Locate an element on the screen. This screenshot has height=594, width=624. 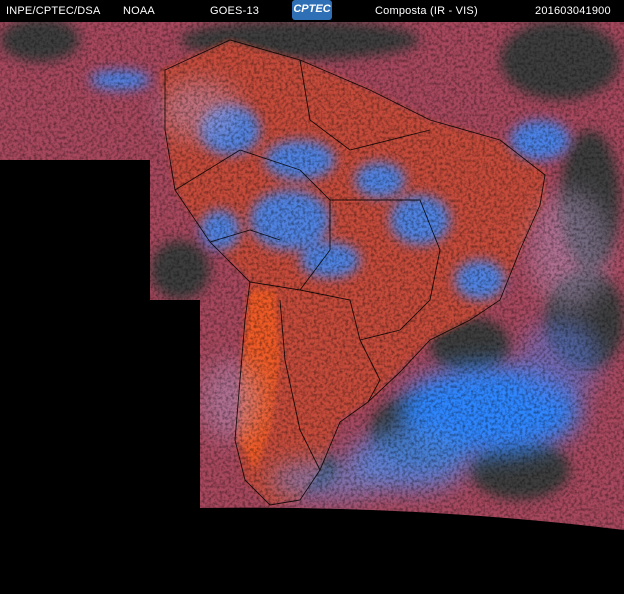
source-label: INPE/CPTEC/DSA is located at coordinates (53, 11).